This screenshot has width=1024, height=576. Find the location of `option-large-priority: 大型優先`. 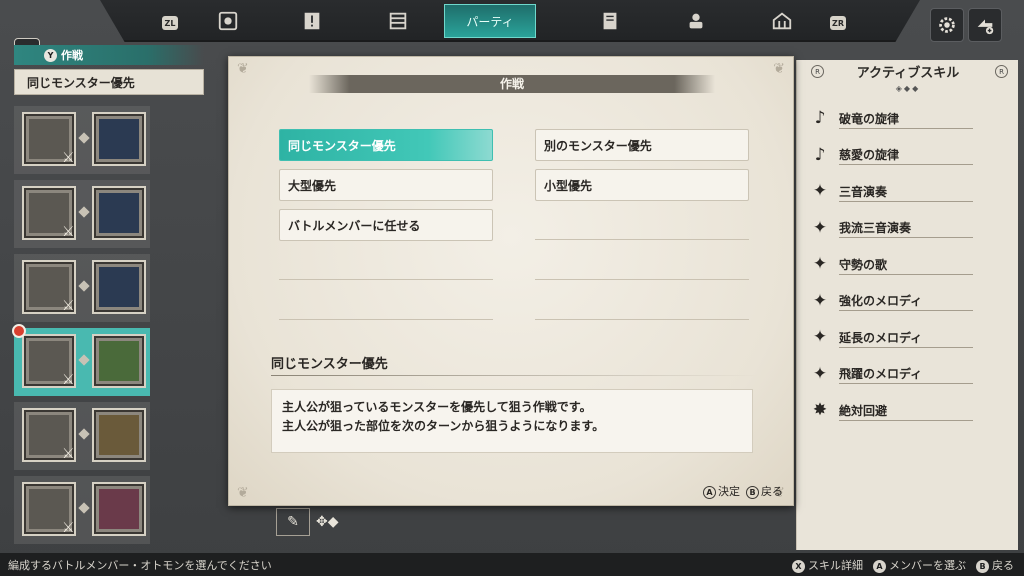

option-large-priority: 大型優先 is located at coordinates (386, 185).